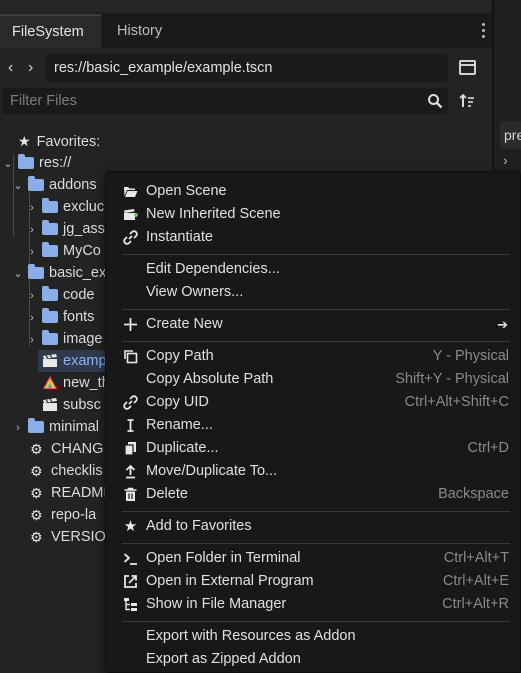  Describe the element at coordinates (59, 273) in the screenshot. I see `tree-item-basic-example: ⌄ basic_ex` at that location.